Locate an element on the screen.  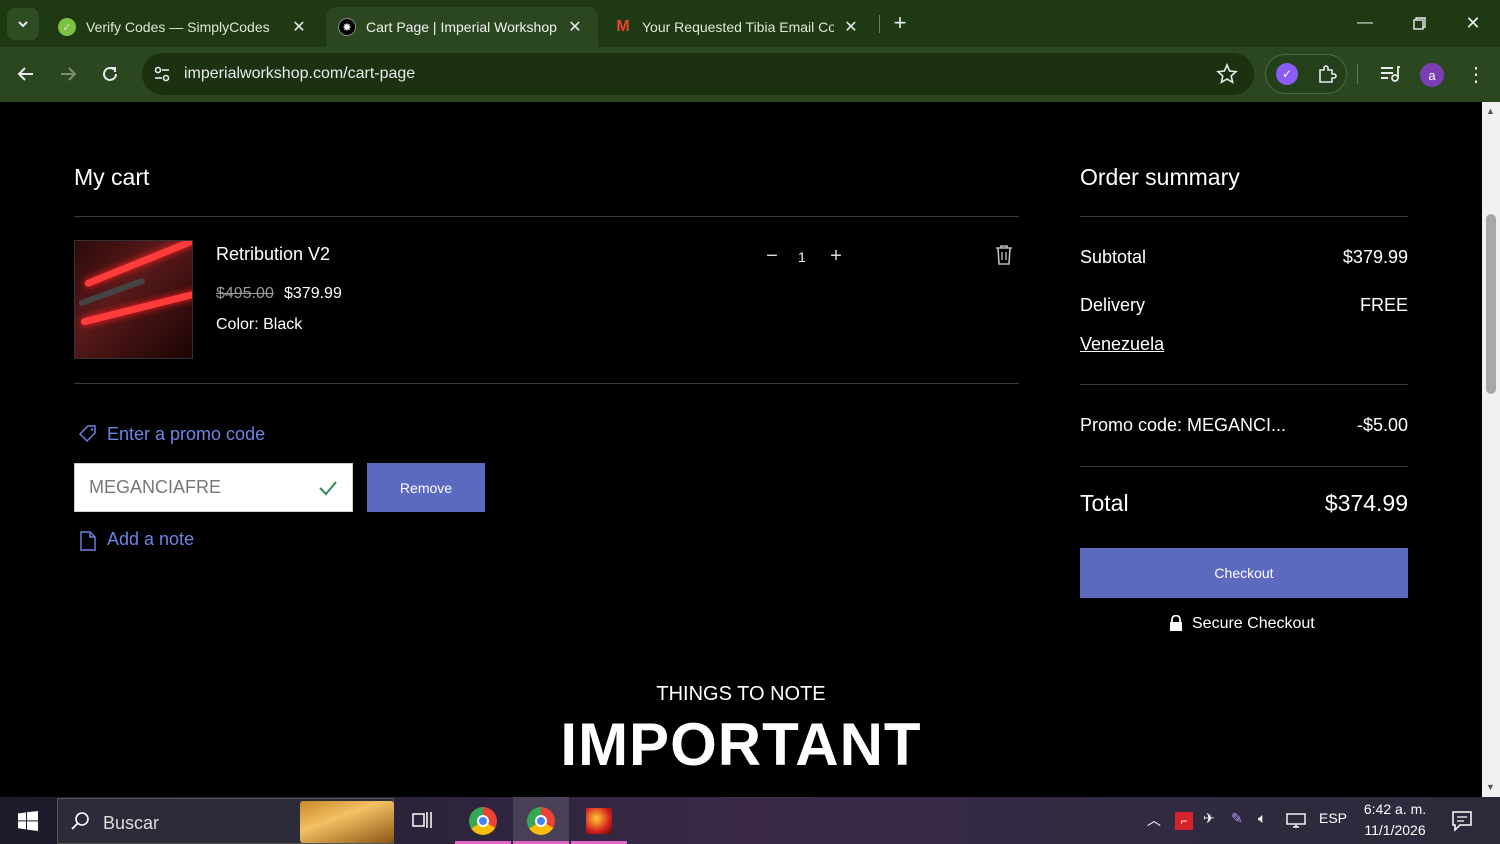
puzzle-piece-icon is located at coordinates (1327, 74).